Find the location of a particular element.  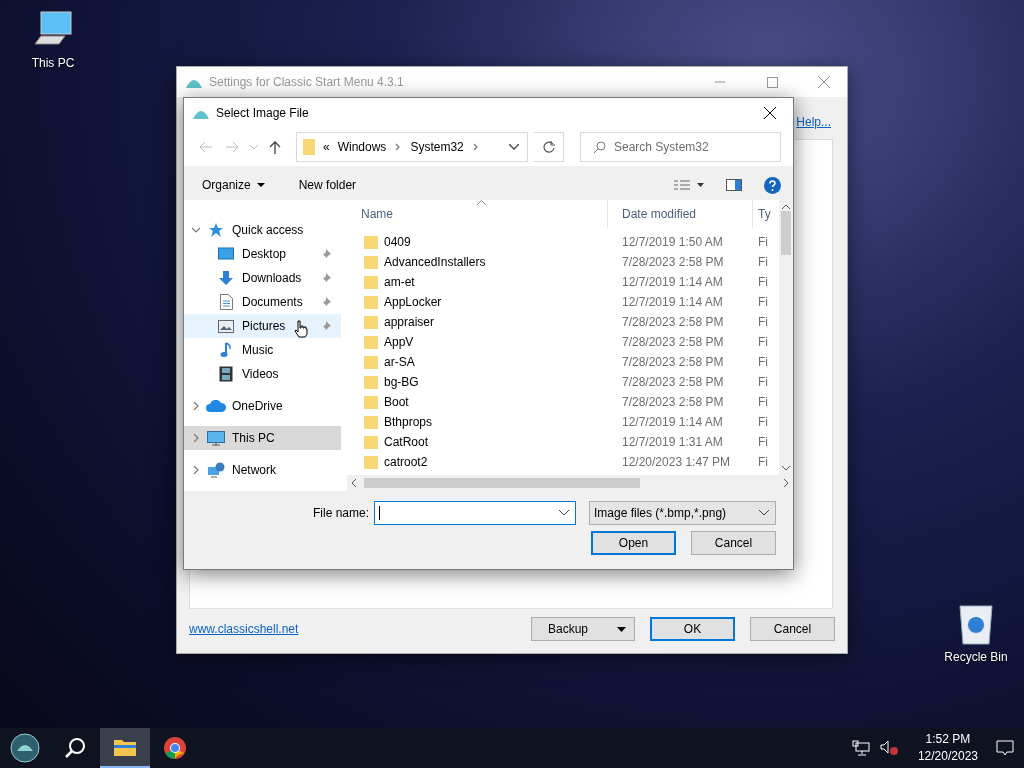

breadcrumb-item: Windows is located at coordinates (362, 147).